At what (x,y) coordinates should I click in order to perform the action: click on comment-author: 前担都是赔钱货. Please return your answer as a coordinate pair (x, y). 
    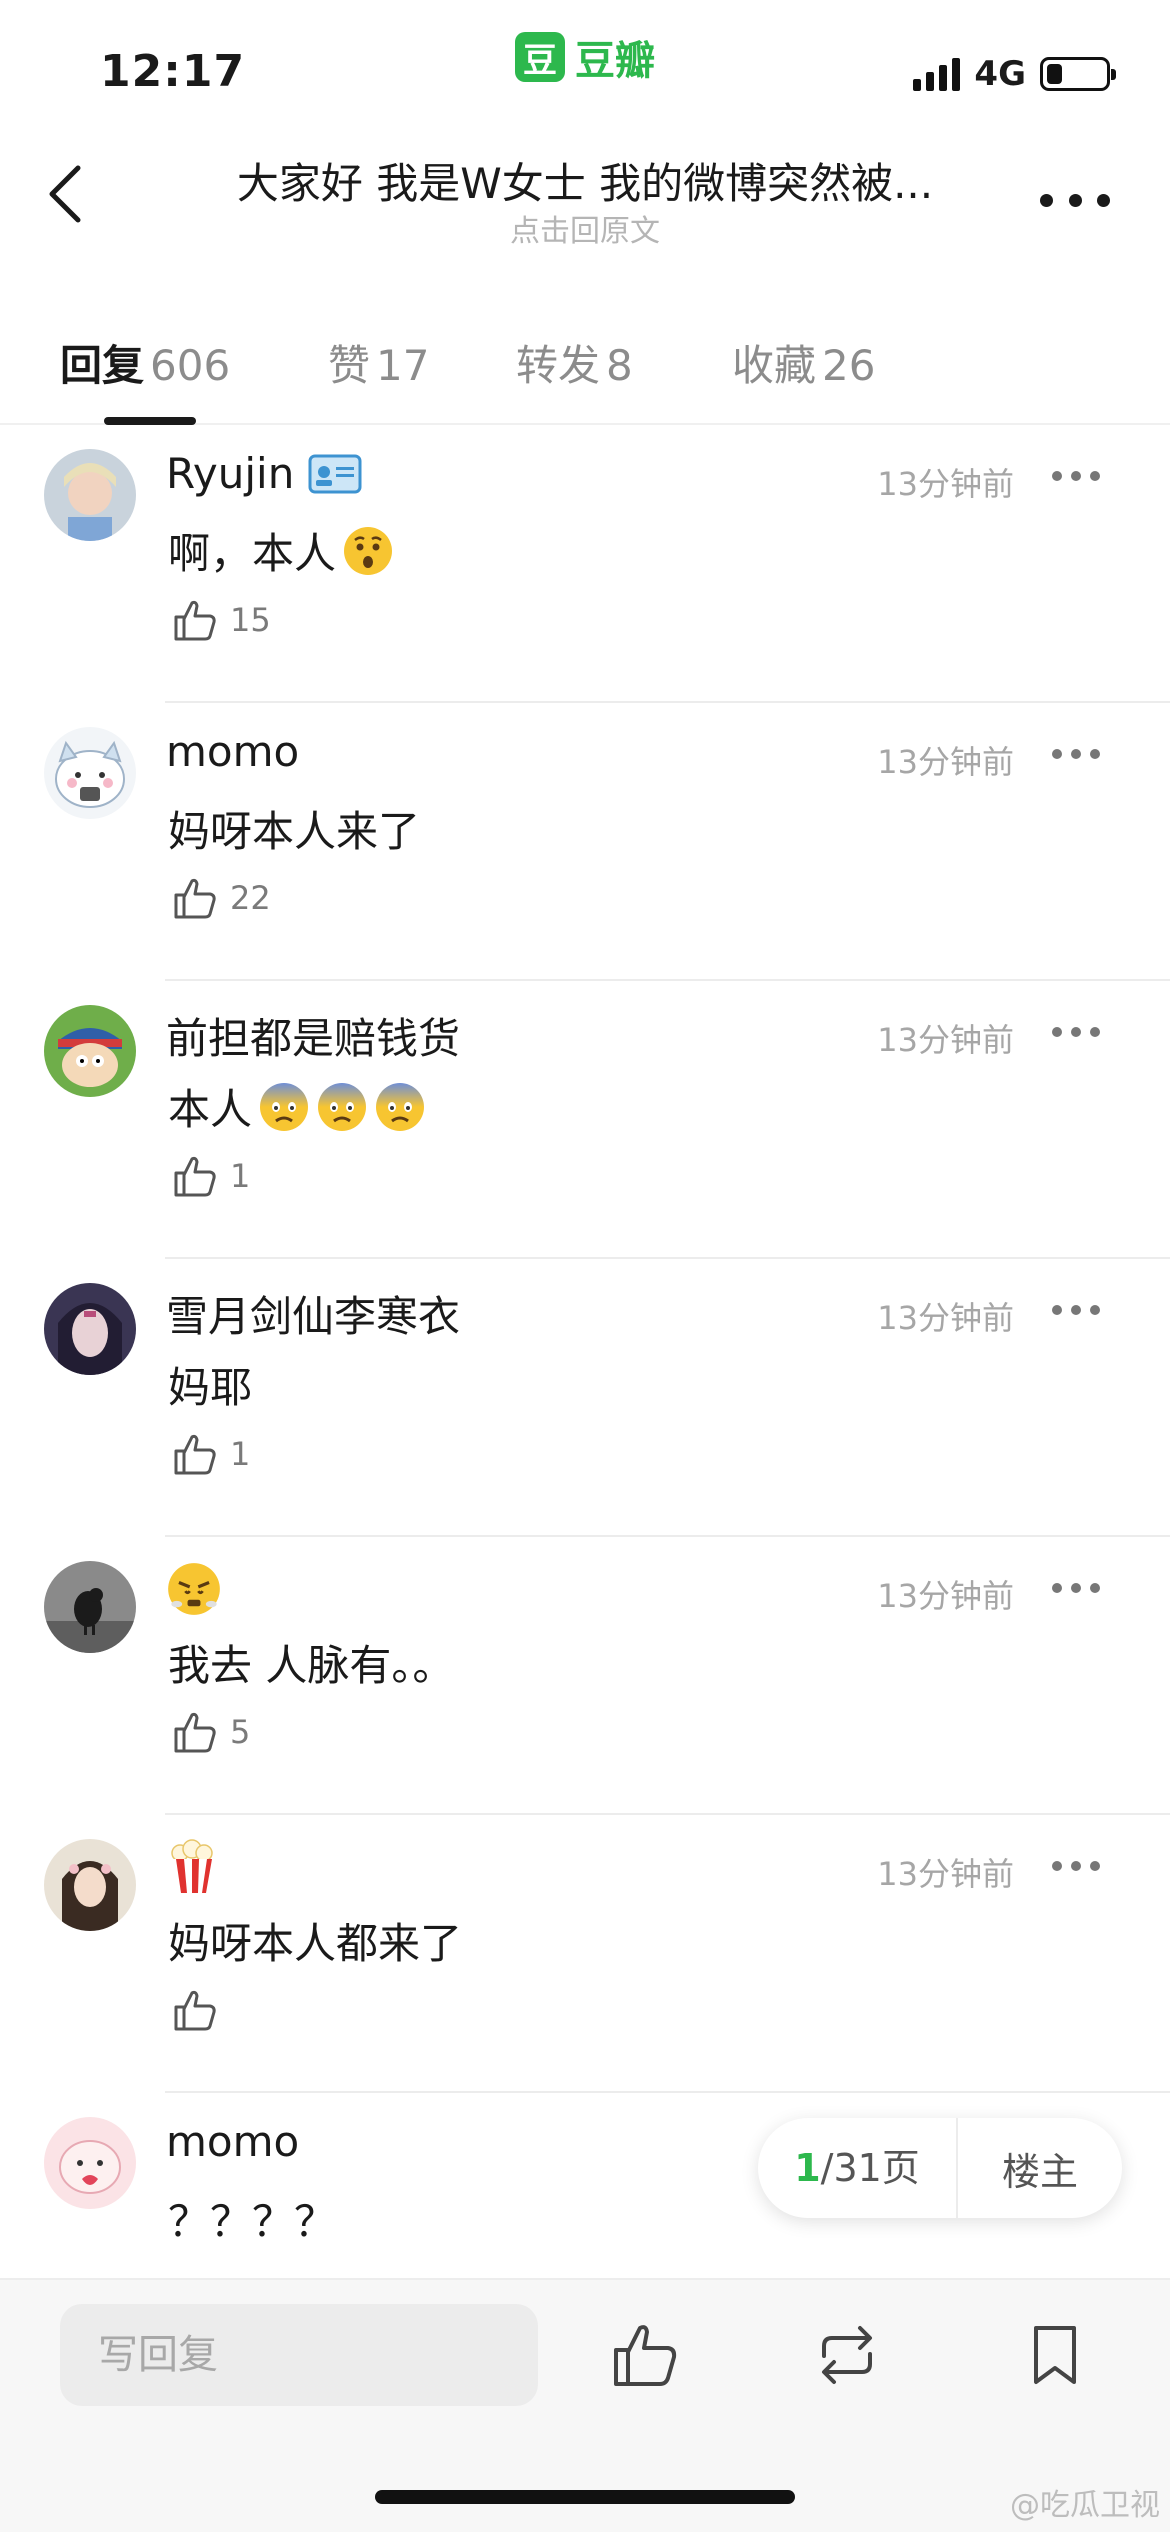
    Looking at the image, I should click on (313, 1035).